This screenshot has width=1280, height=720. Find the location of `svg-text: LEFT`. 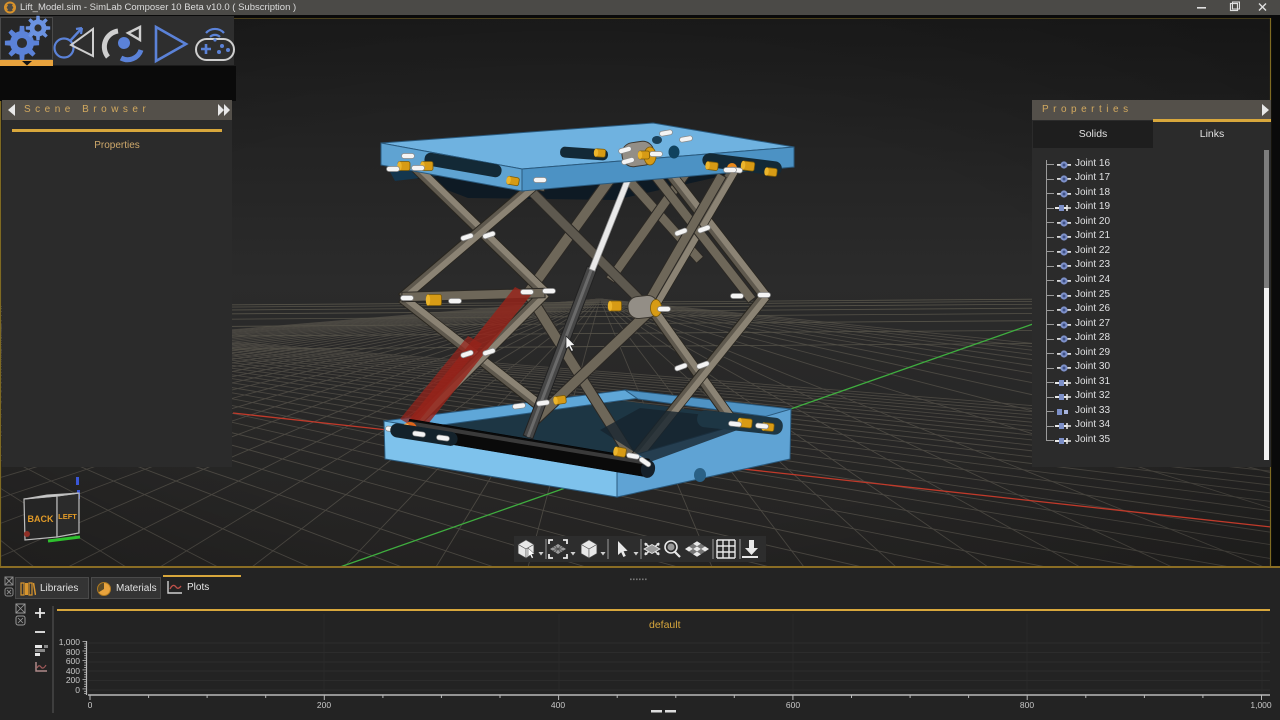

svg-text: LEFT is located at coordinates (67, 516).